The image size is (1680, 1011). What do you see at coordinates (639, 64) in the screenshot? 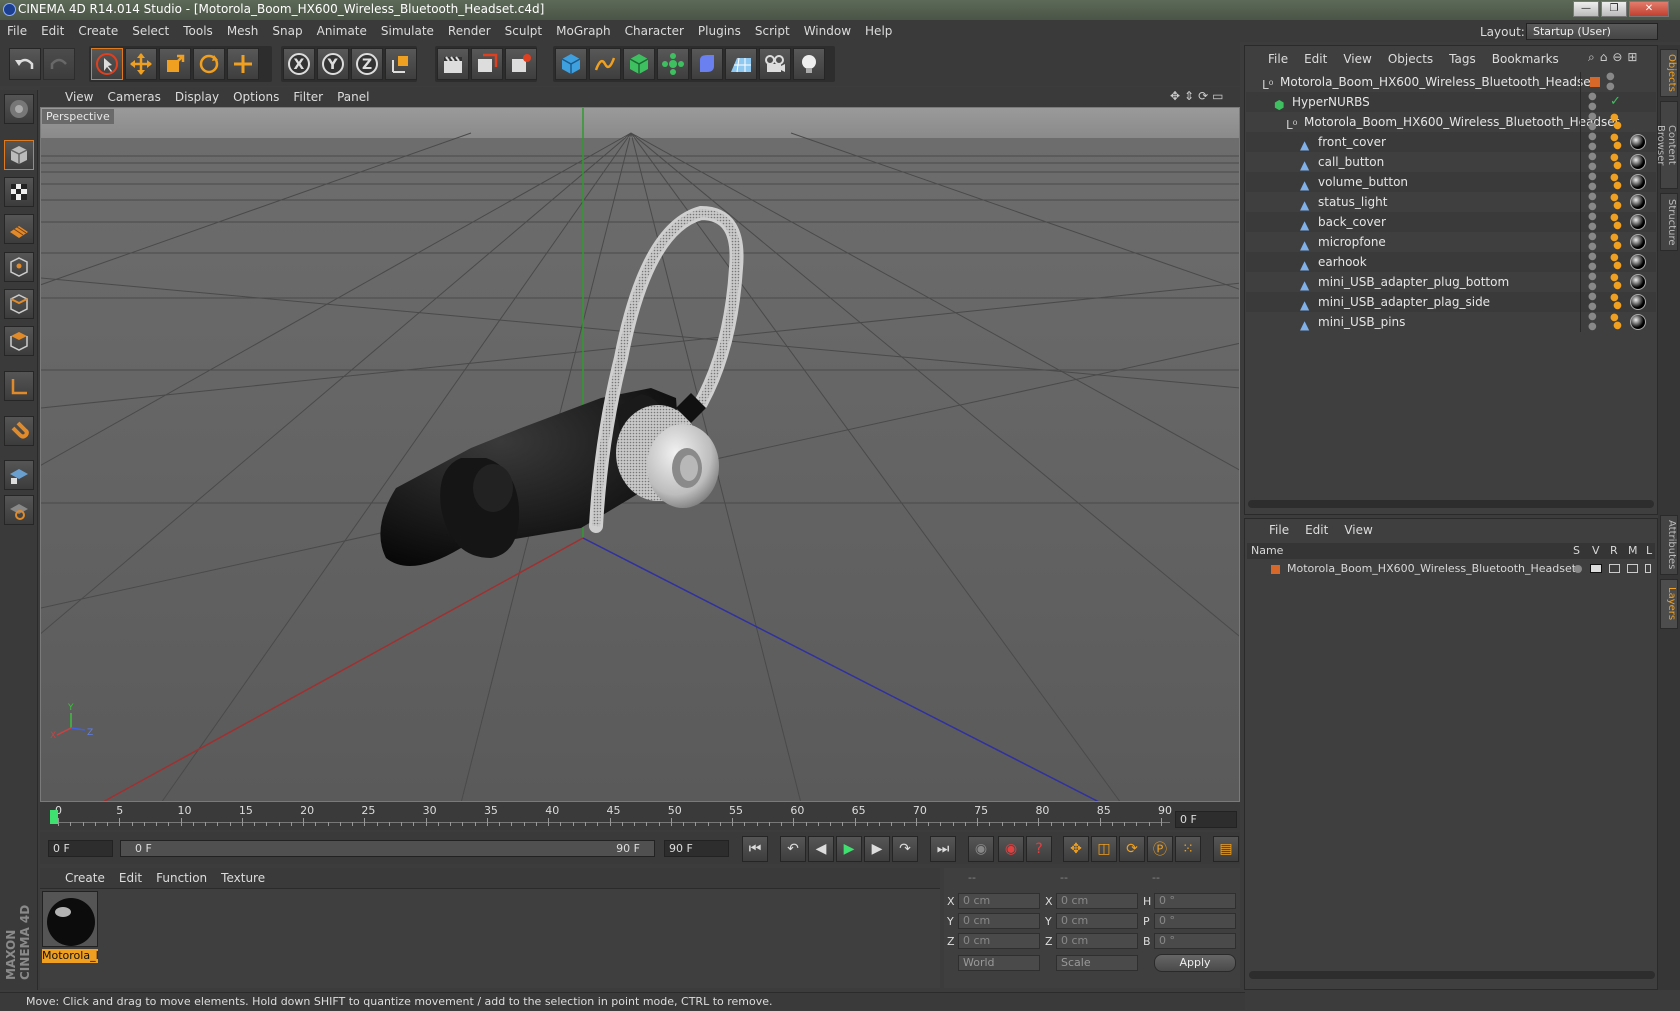
I see `nurbs-icon` at bounding box center [639, 64].